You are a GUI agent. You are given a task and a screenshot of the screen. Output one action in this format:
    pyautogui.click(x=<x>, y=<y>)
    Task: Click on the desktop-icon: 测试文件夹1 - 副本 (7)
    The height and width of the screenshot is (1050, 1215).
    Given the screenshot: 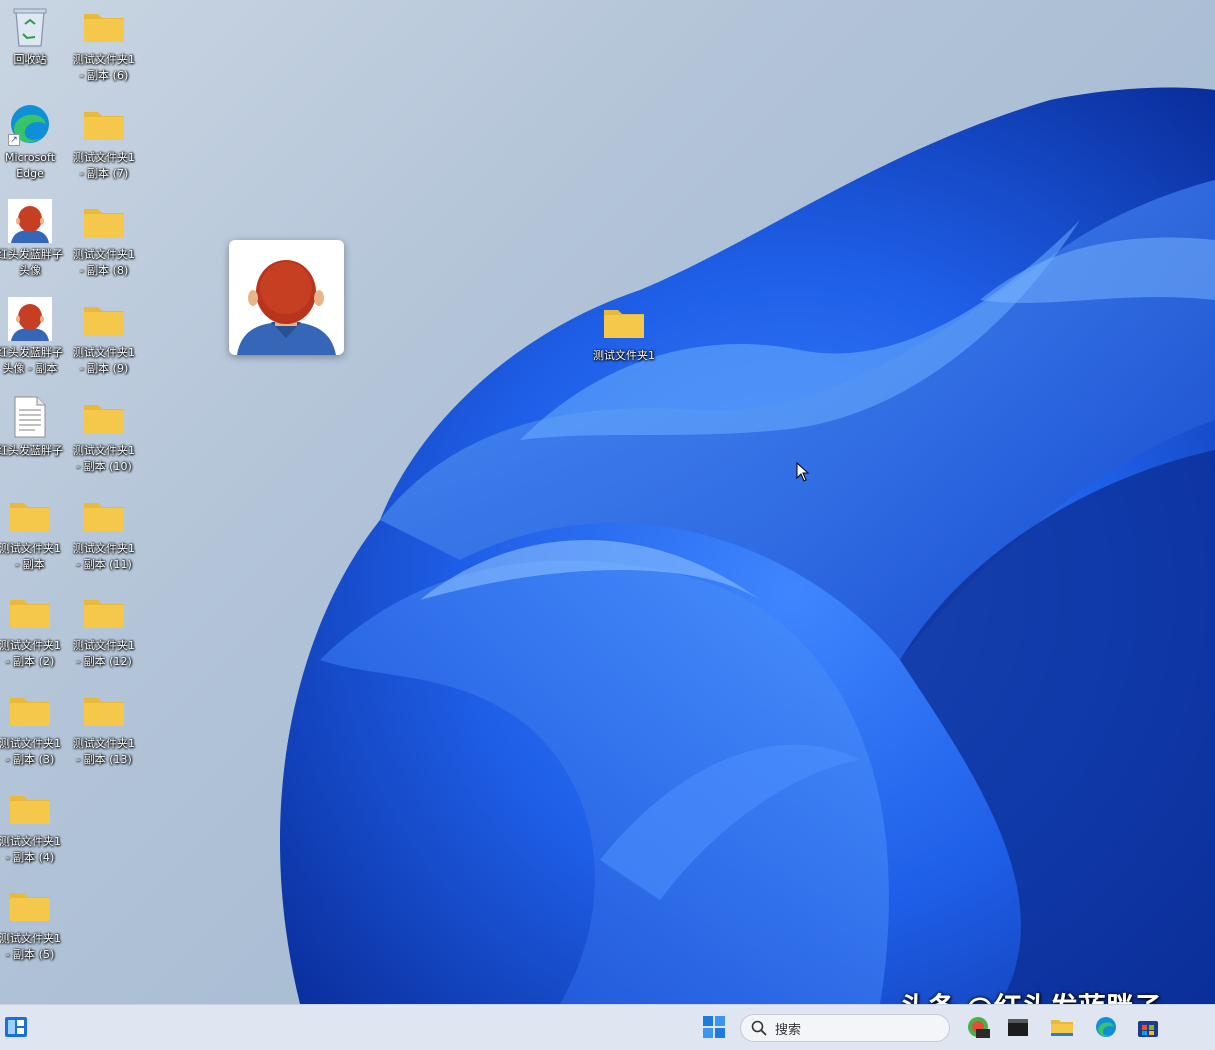 What is the action you would take?
    pyautogui.click(x=104, y=142)
    